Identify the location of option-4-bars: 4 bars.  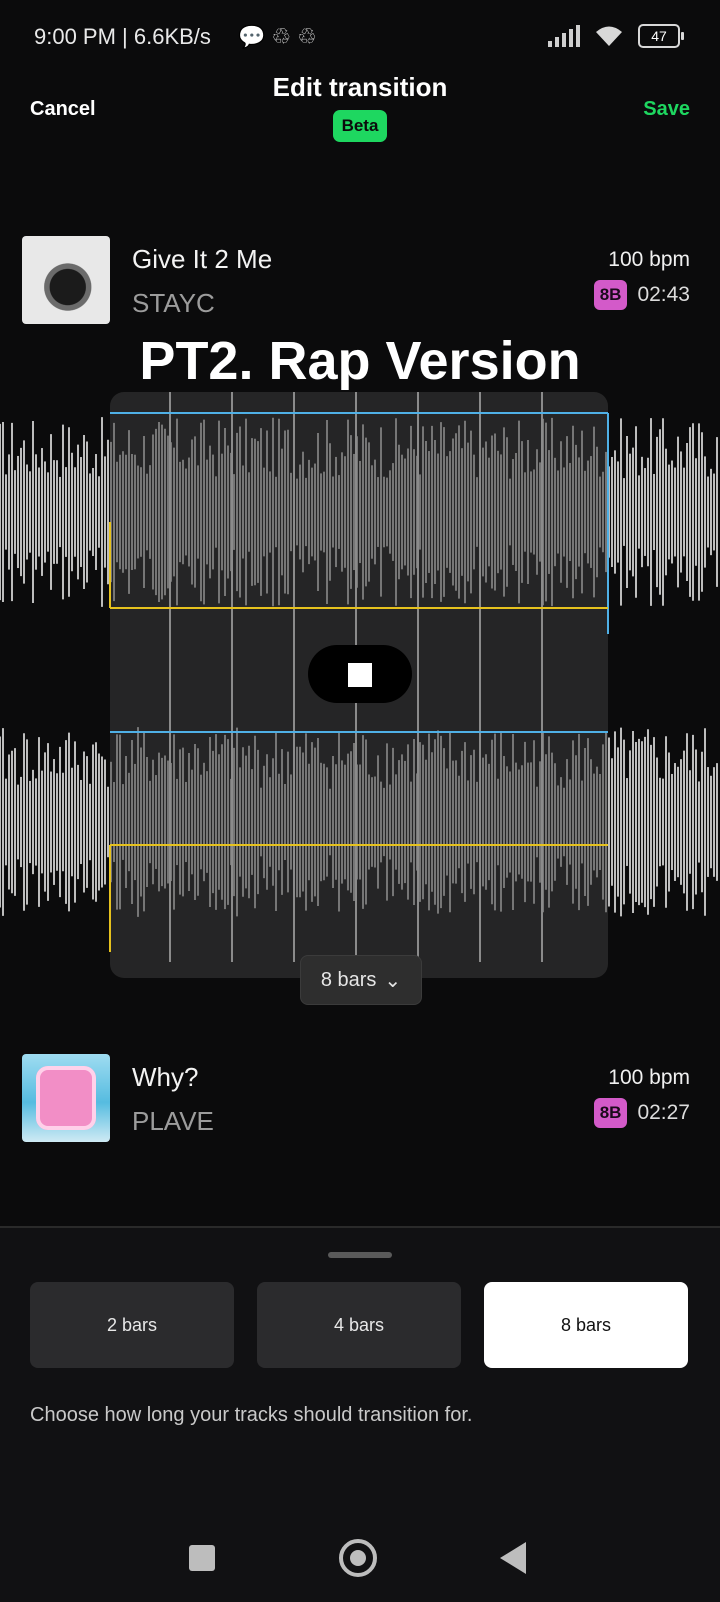
(359, 1325).